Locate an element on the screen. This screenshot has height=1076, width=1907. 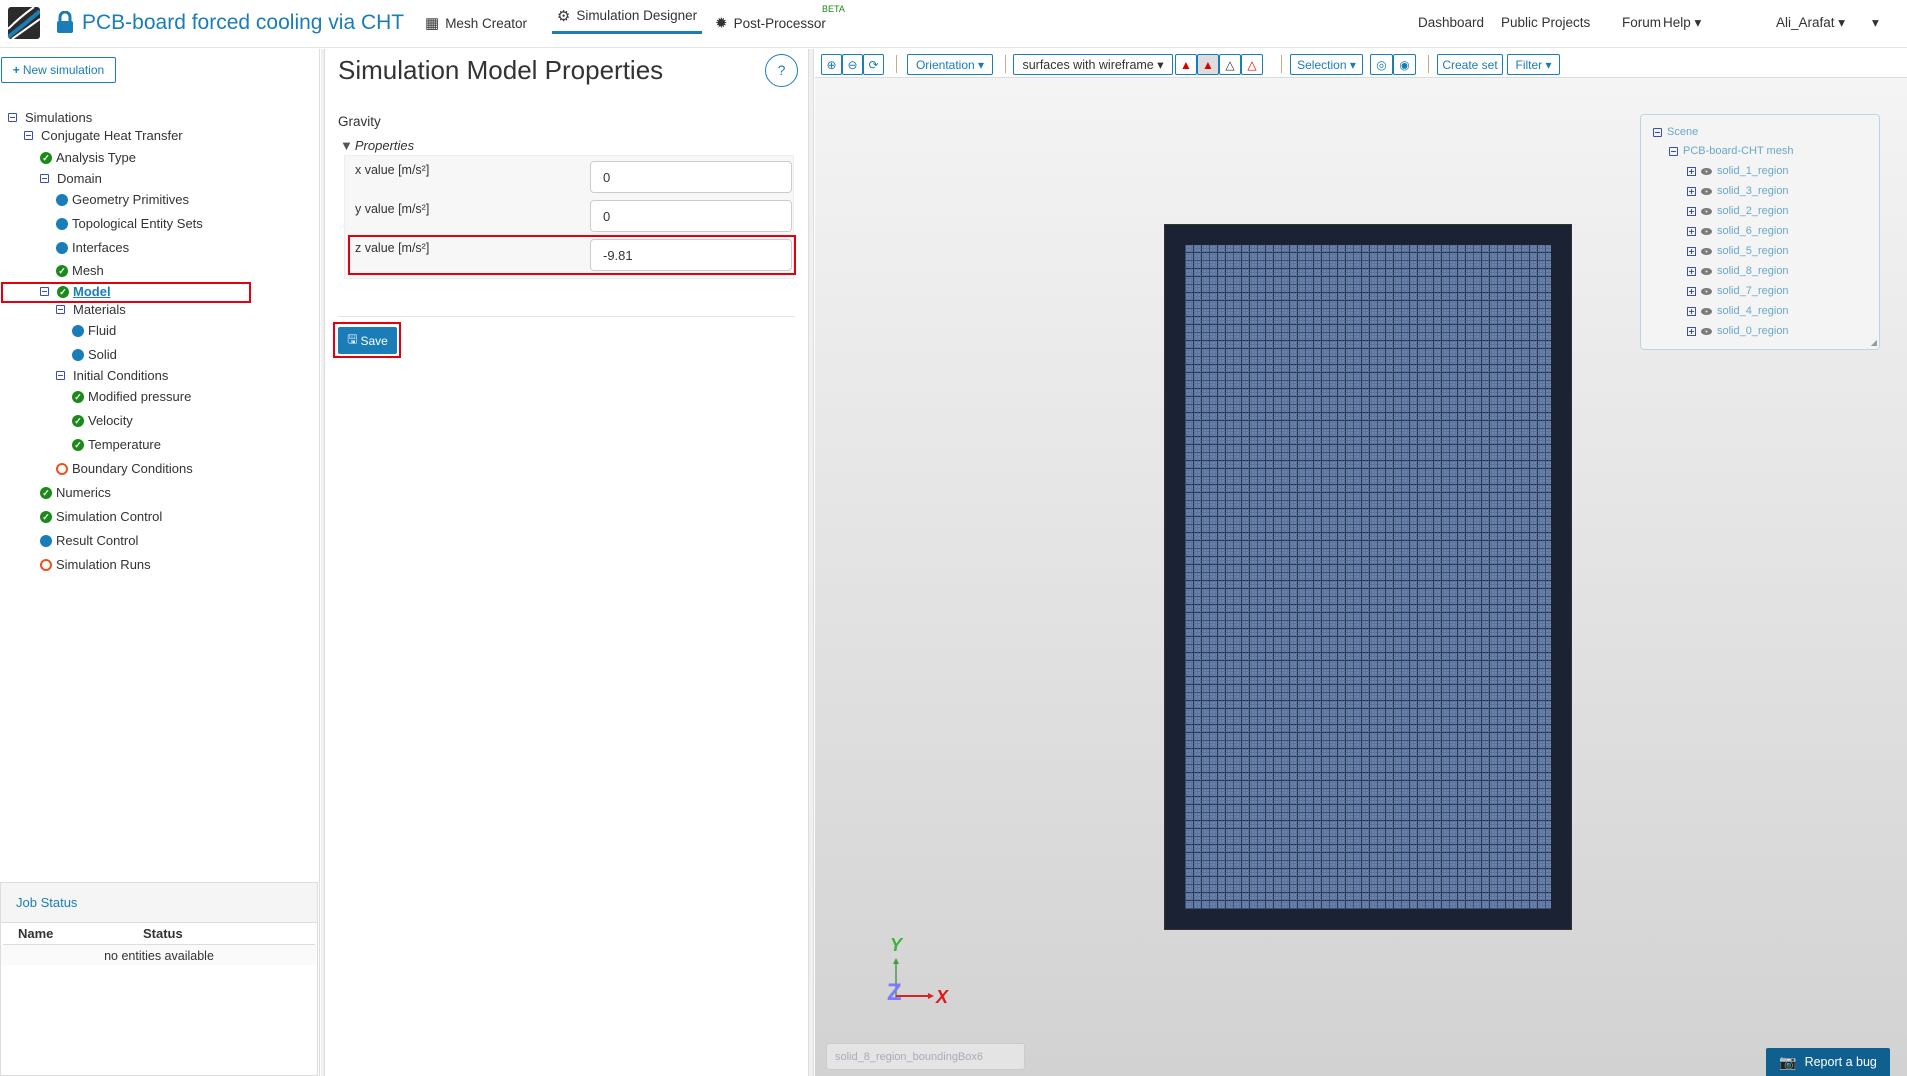
edges-mode-icon: △ is located at coordinates (1252, 64).